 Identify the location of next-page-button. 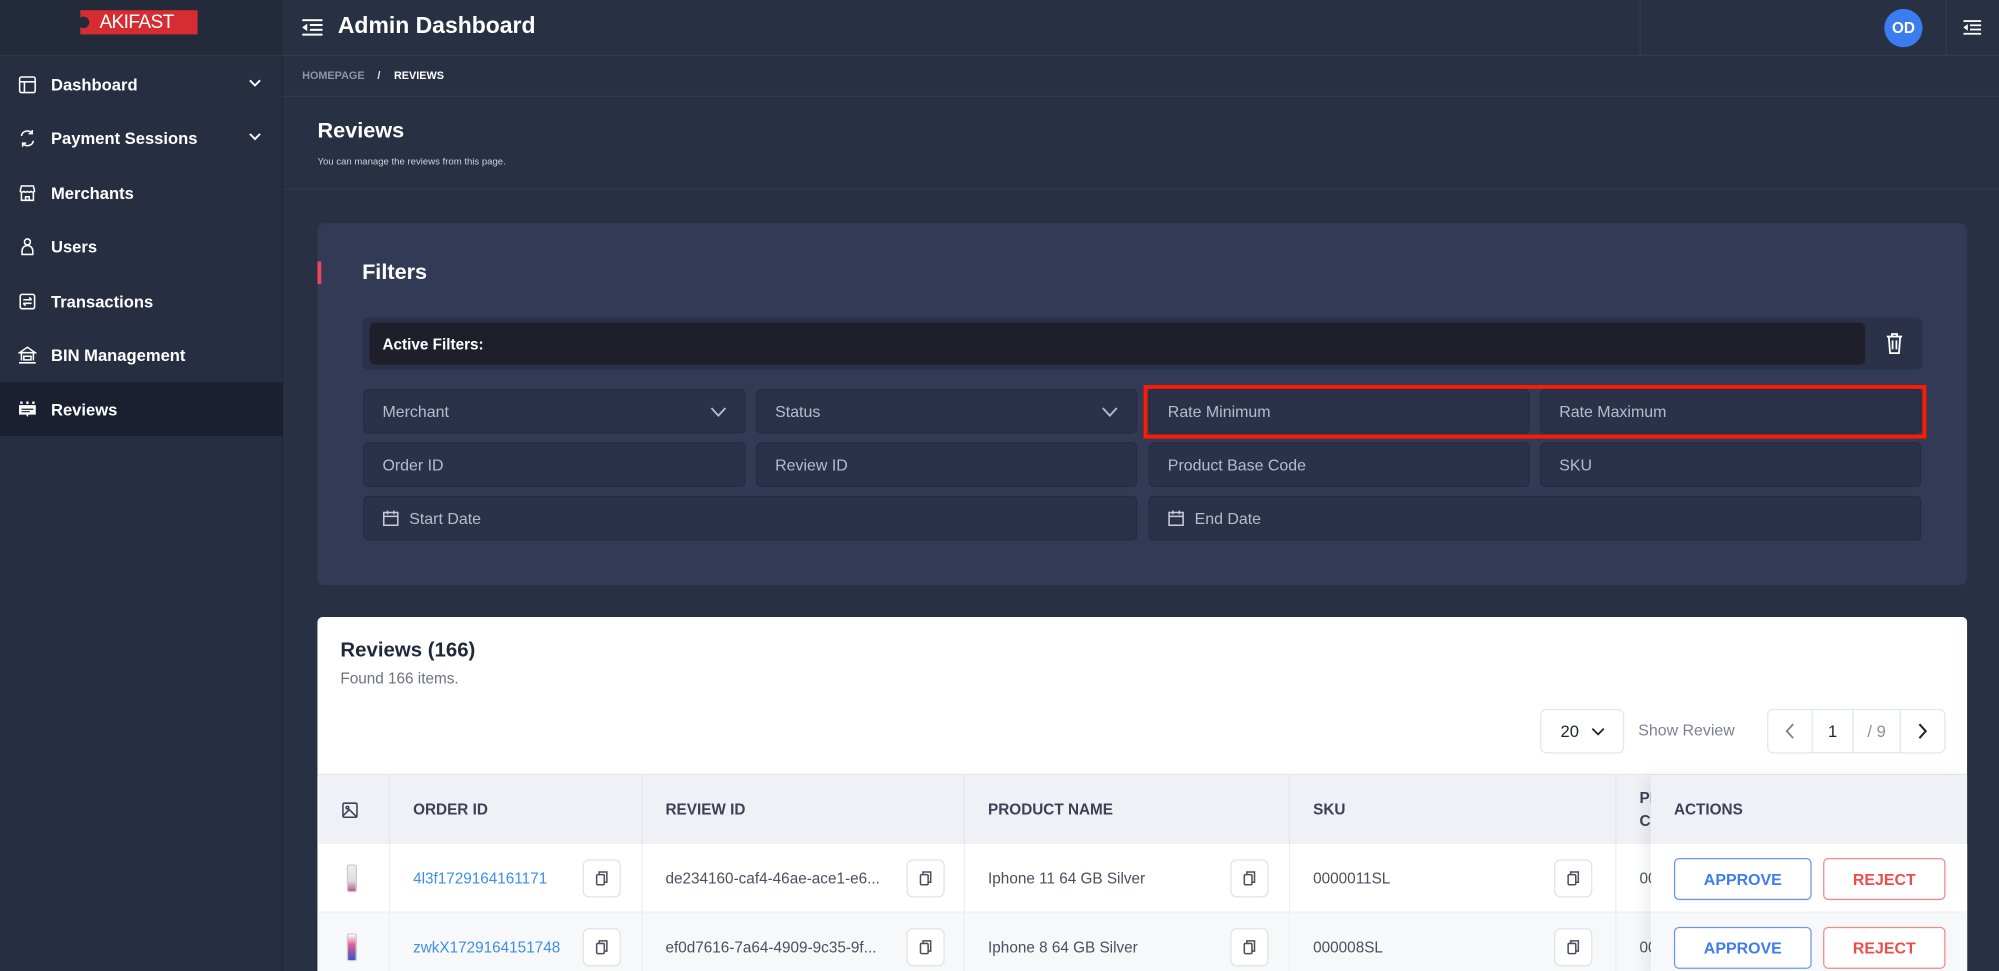
(1922, 731).